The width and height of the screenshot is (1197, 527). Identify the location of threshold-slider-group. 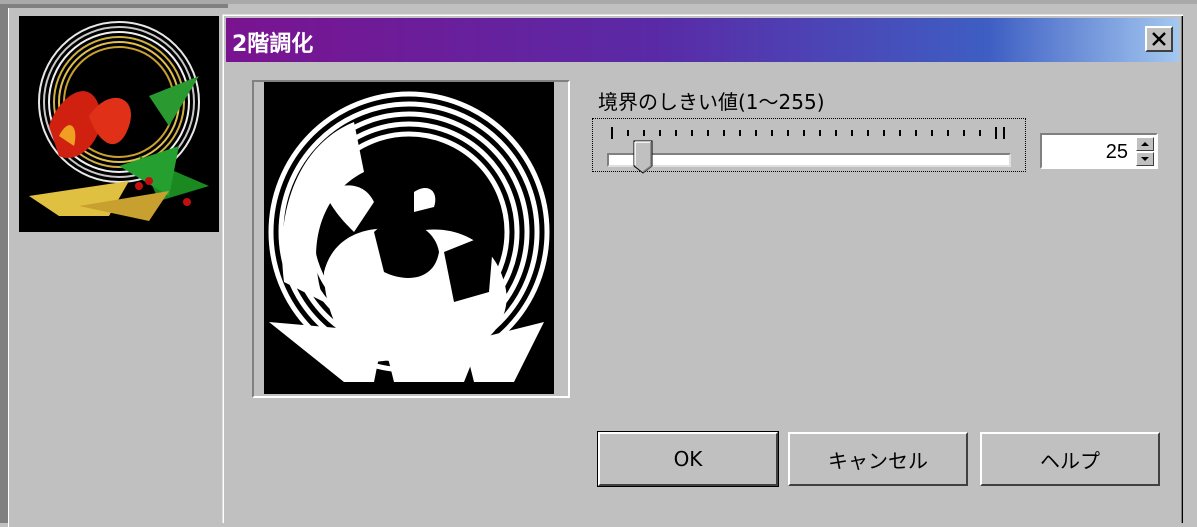
(809, 146).